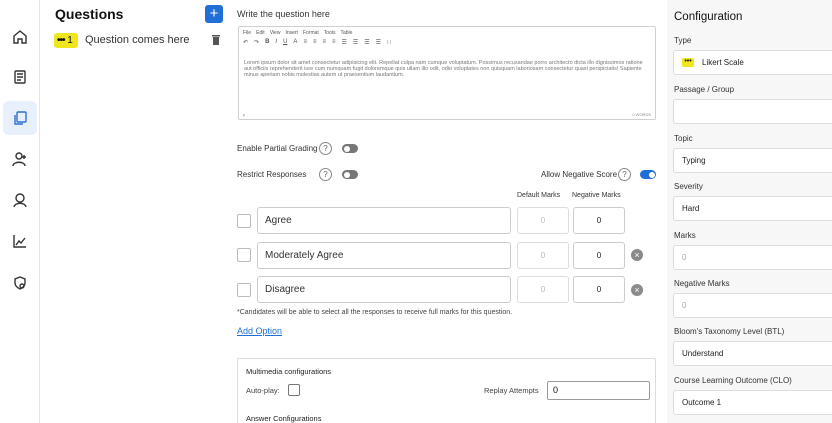 The height and width of the screenshot is (423, 832). I want to click on type-value: Likert Scale, so click(723, 62).